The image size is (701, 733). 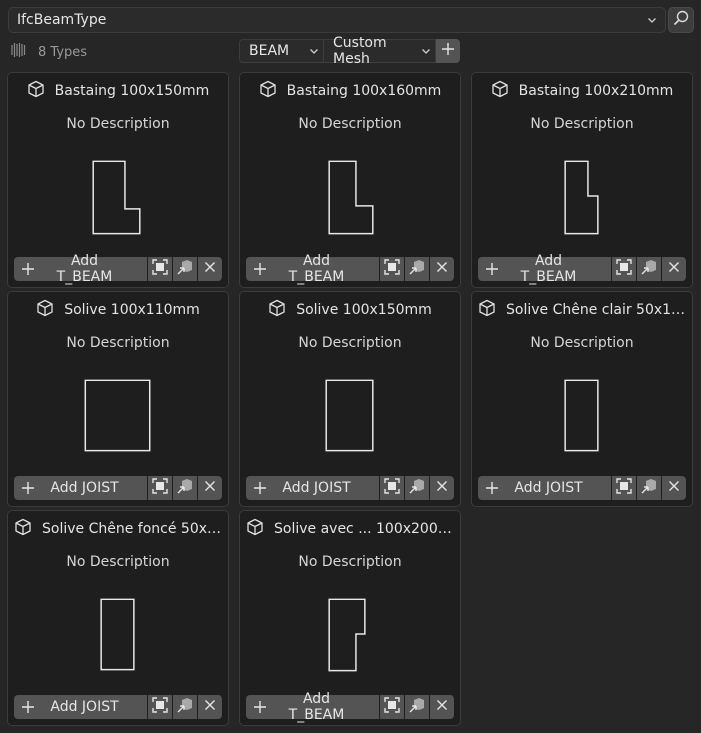 I want to click on predefined-type-dropdown: BEAM, so click(x=281, y=51).